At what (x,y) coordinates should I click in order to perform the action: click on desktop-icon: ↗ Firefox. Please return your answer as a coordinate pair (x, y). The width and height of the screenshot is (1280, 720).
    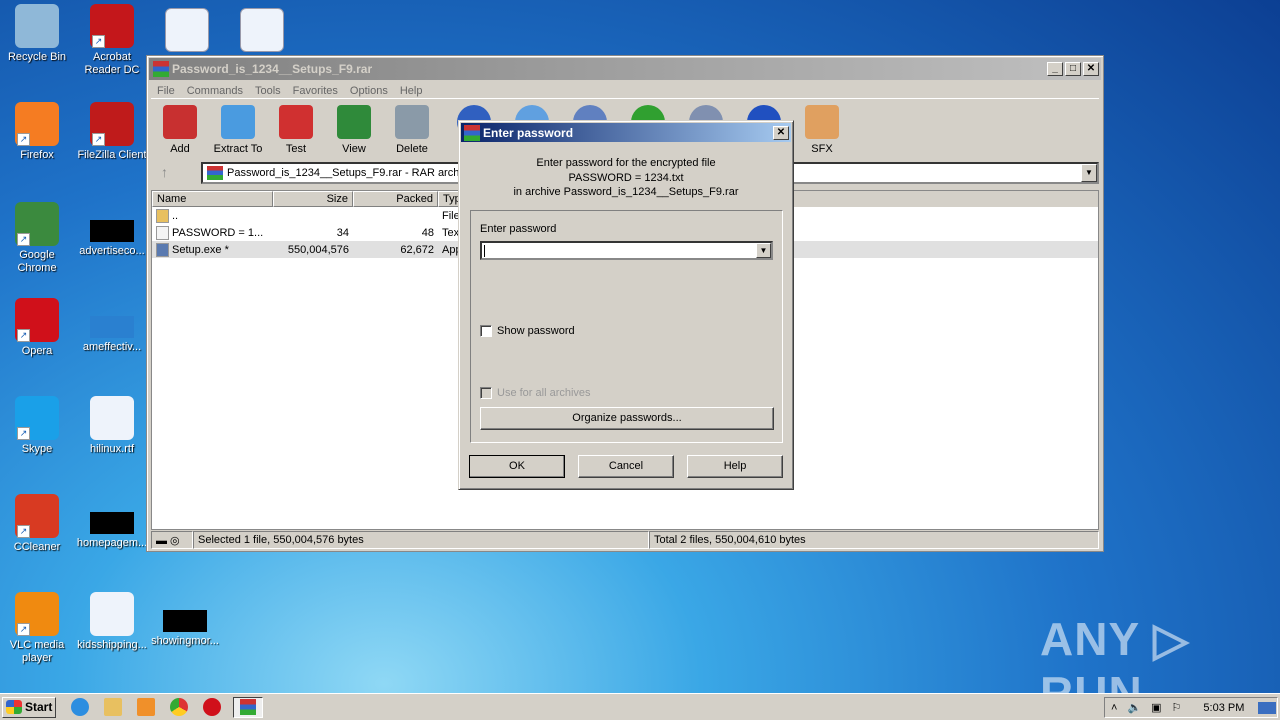
    Looking at the image, I should click on (37, 132).